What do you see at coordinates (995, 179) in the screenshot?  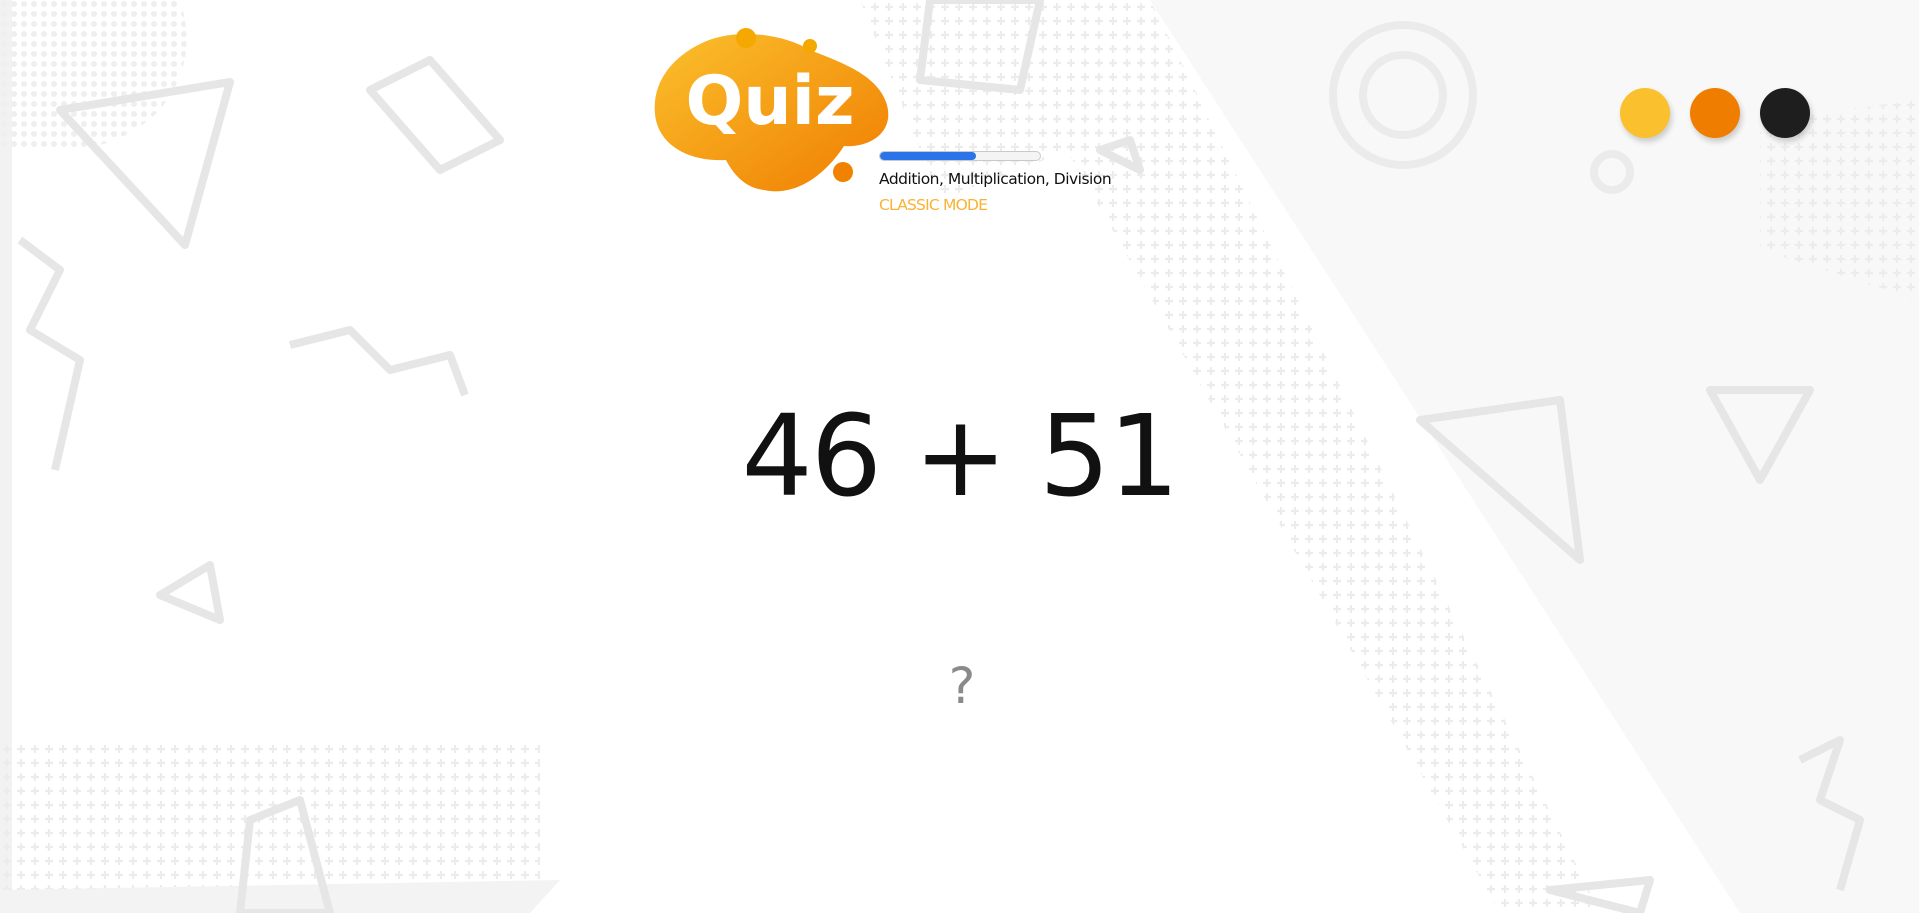 I see `quiz-operations-subtitle: Addition, Multiplication, Division` at bounding box center [995, 179].